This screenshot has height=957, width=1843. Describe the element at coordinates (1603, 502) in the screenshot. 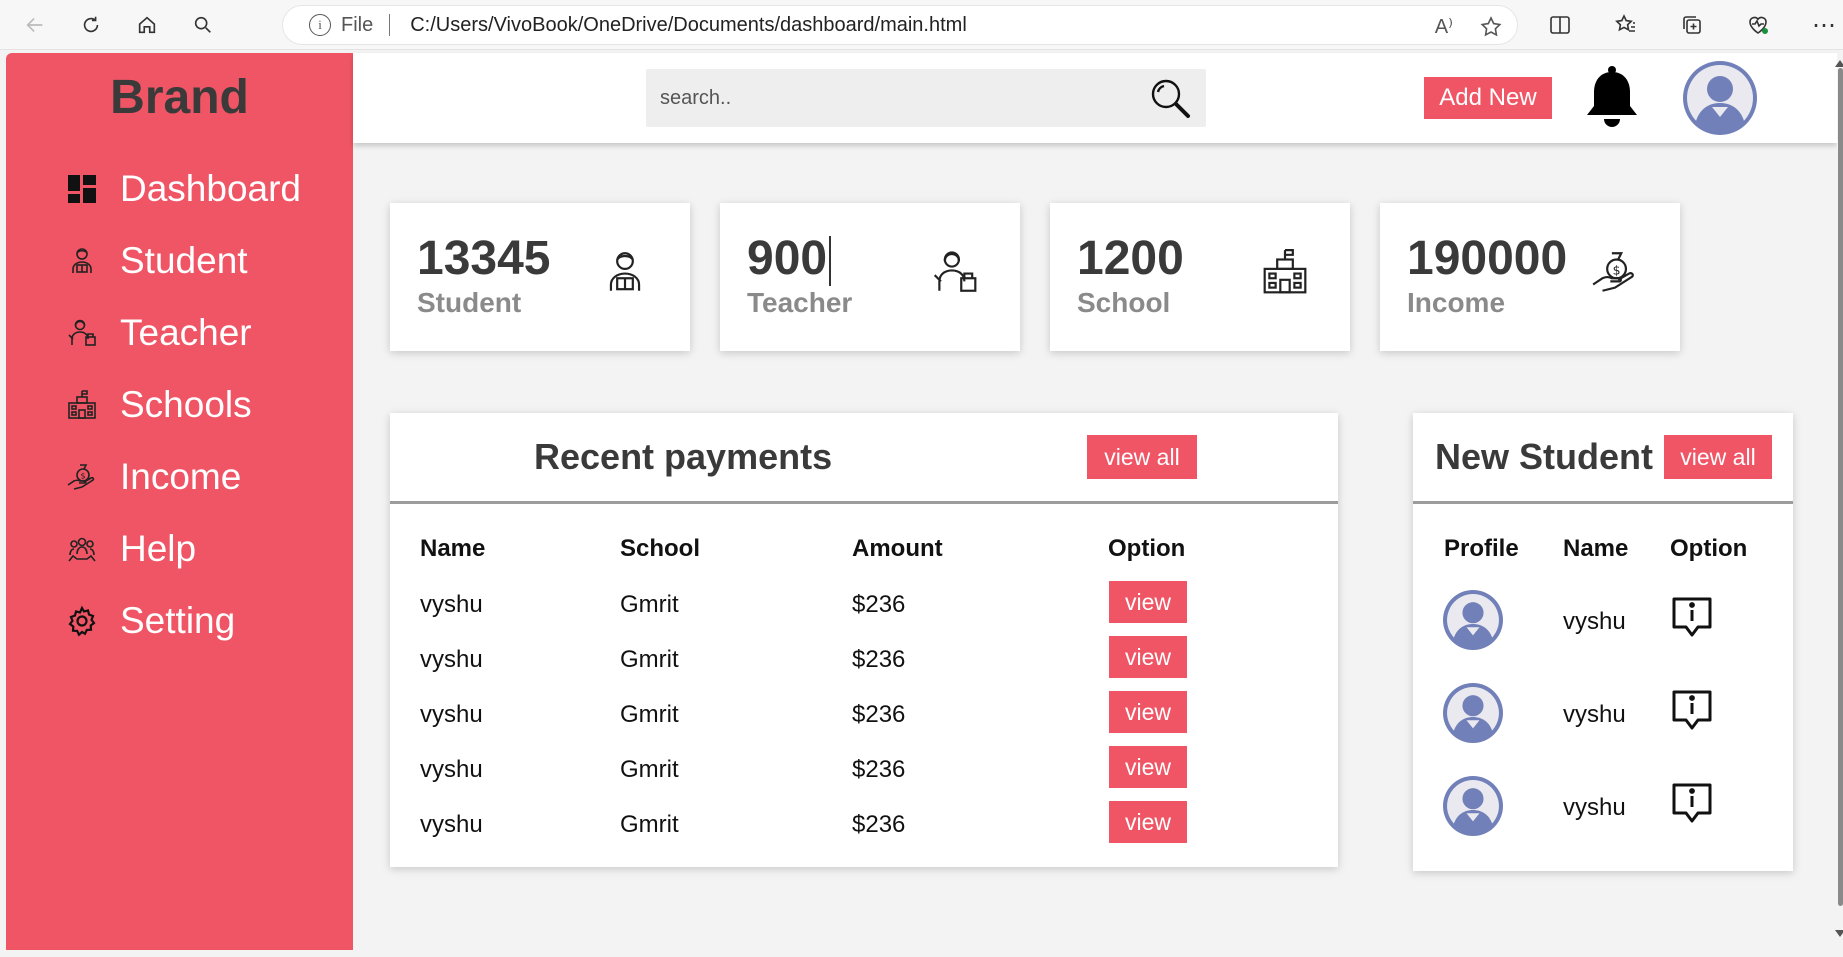

I see `panel-divider` at that location.